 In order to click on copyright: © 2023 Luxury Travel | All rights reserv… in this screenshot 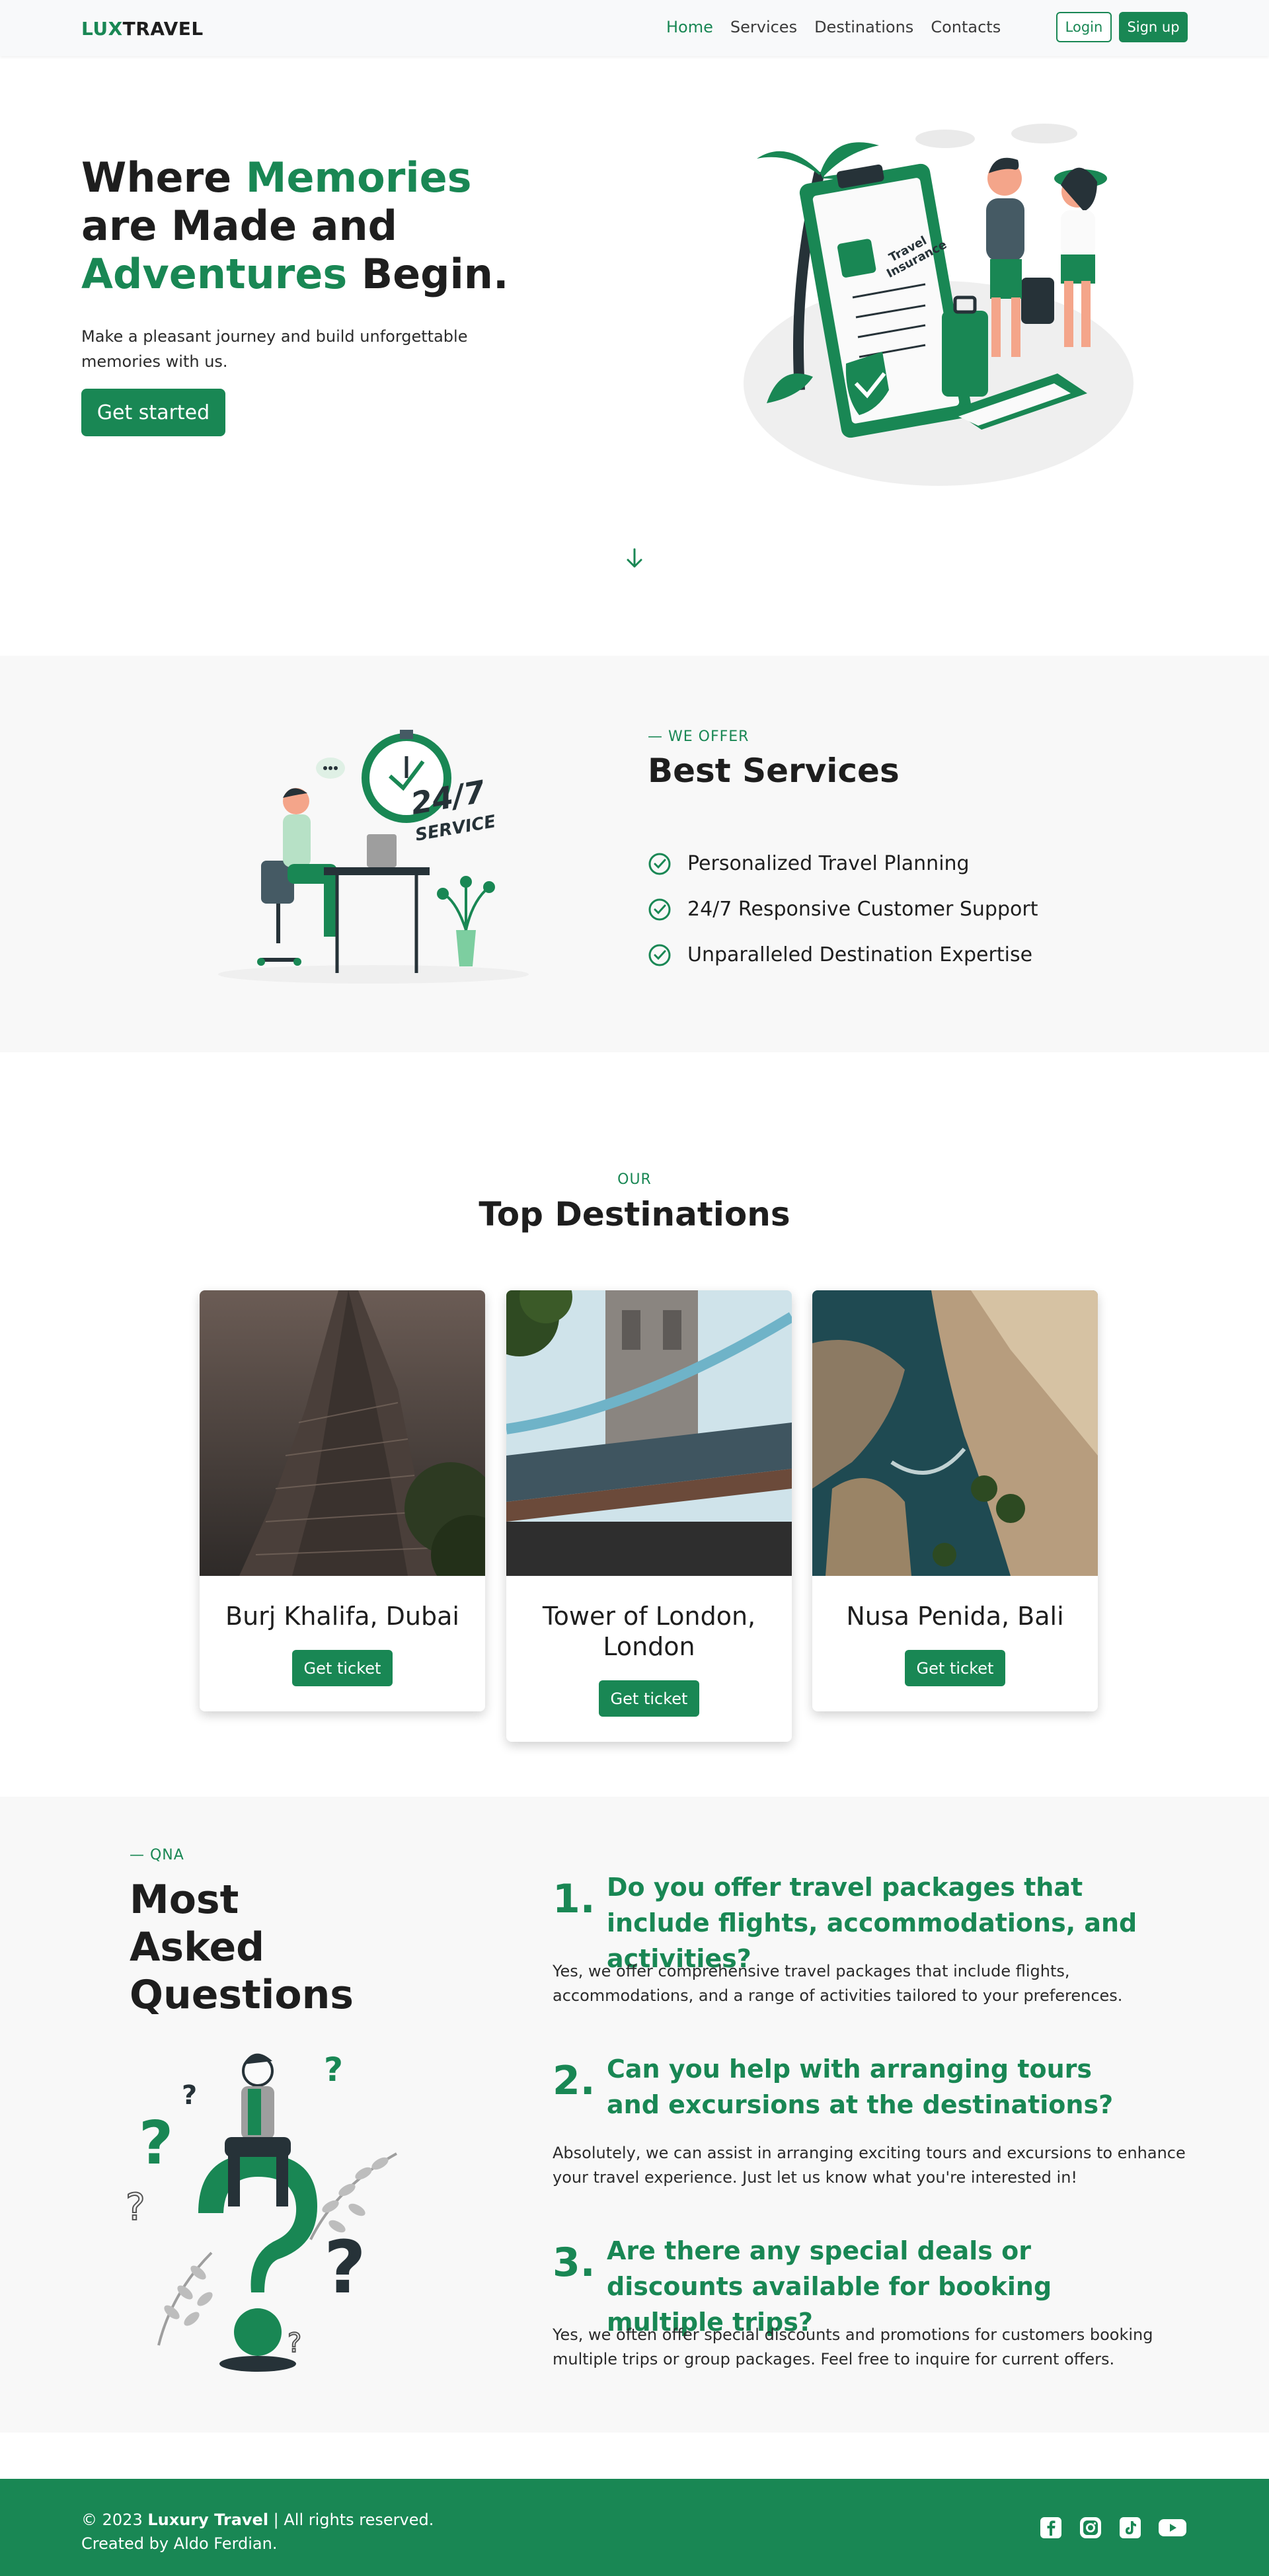, I will do `click(257, 2520)`.